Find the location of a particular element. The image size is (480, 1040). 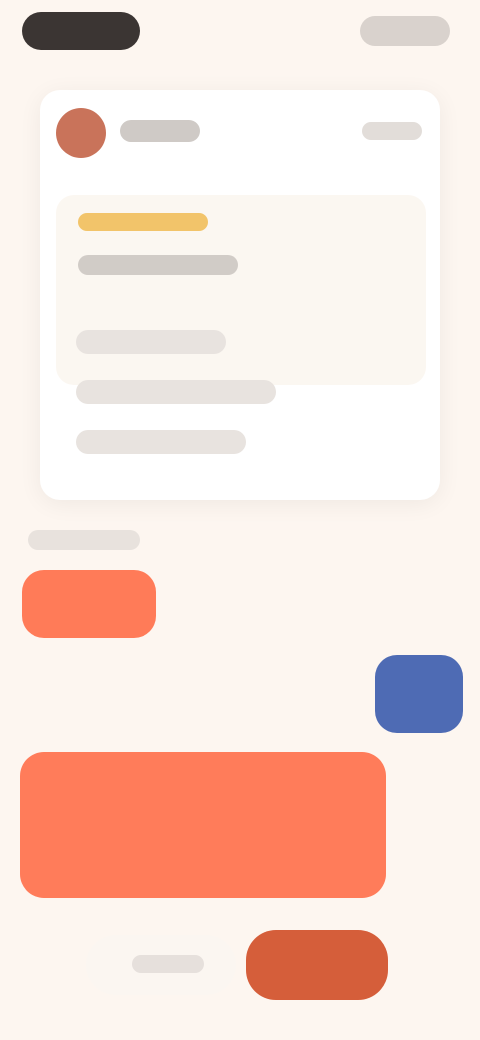

top-left-pill-button is located at coordinates (81, 31).